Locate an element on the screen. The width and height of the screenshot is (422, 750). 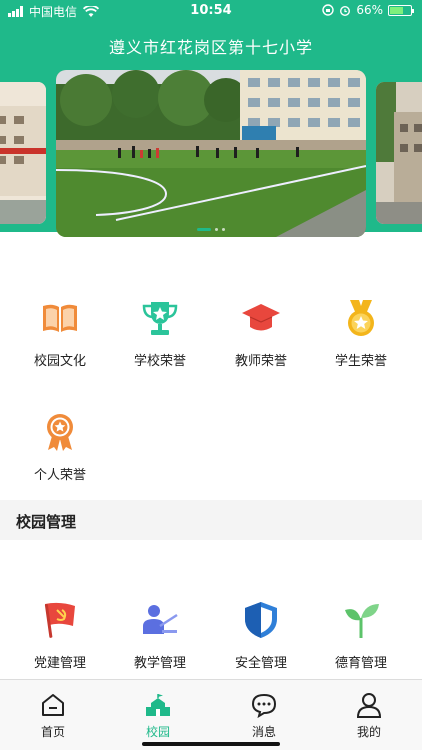
grid-item-teacher-honor: 教师荣誉 is located at coordinates (261, 333).